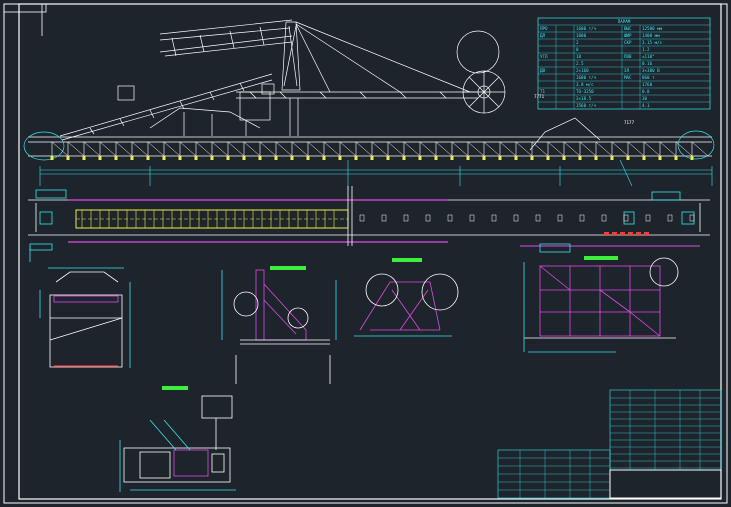  I want to click on spec-table-cell: 12500 мм, so click(652, 28).